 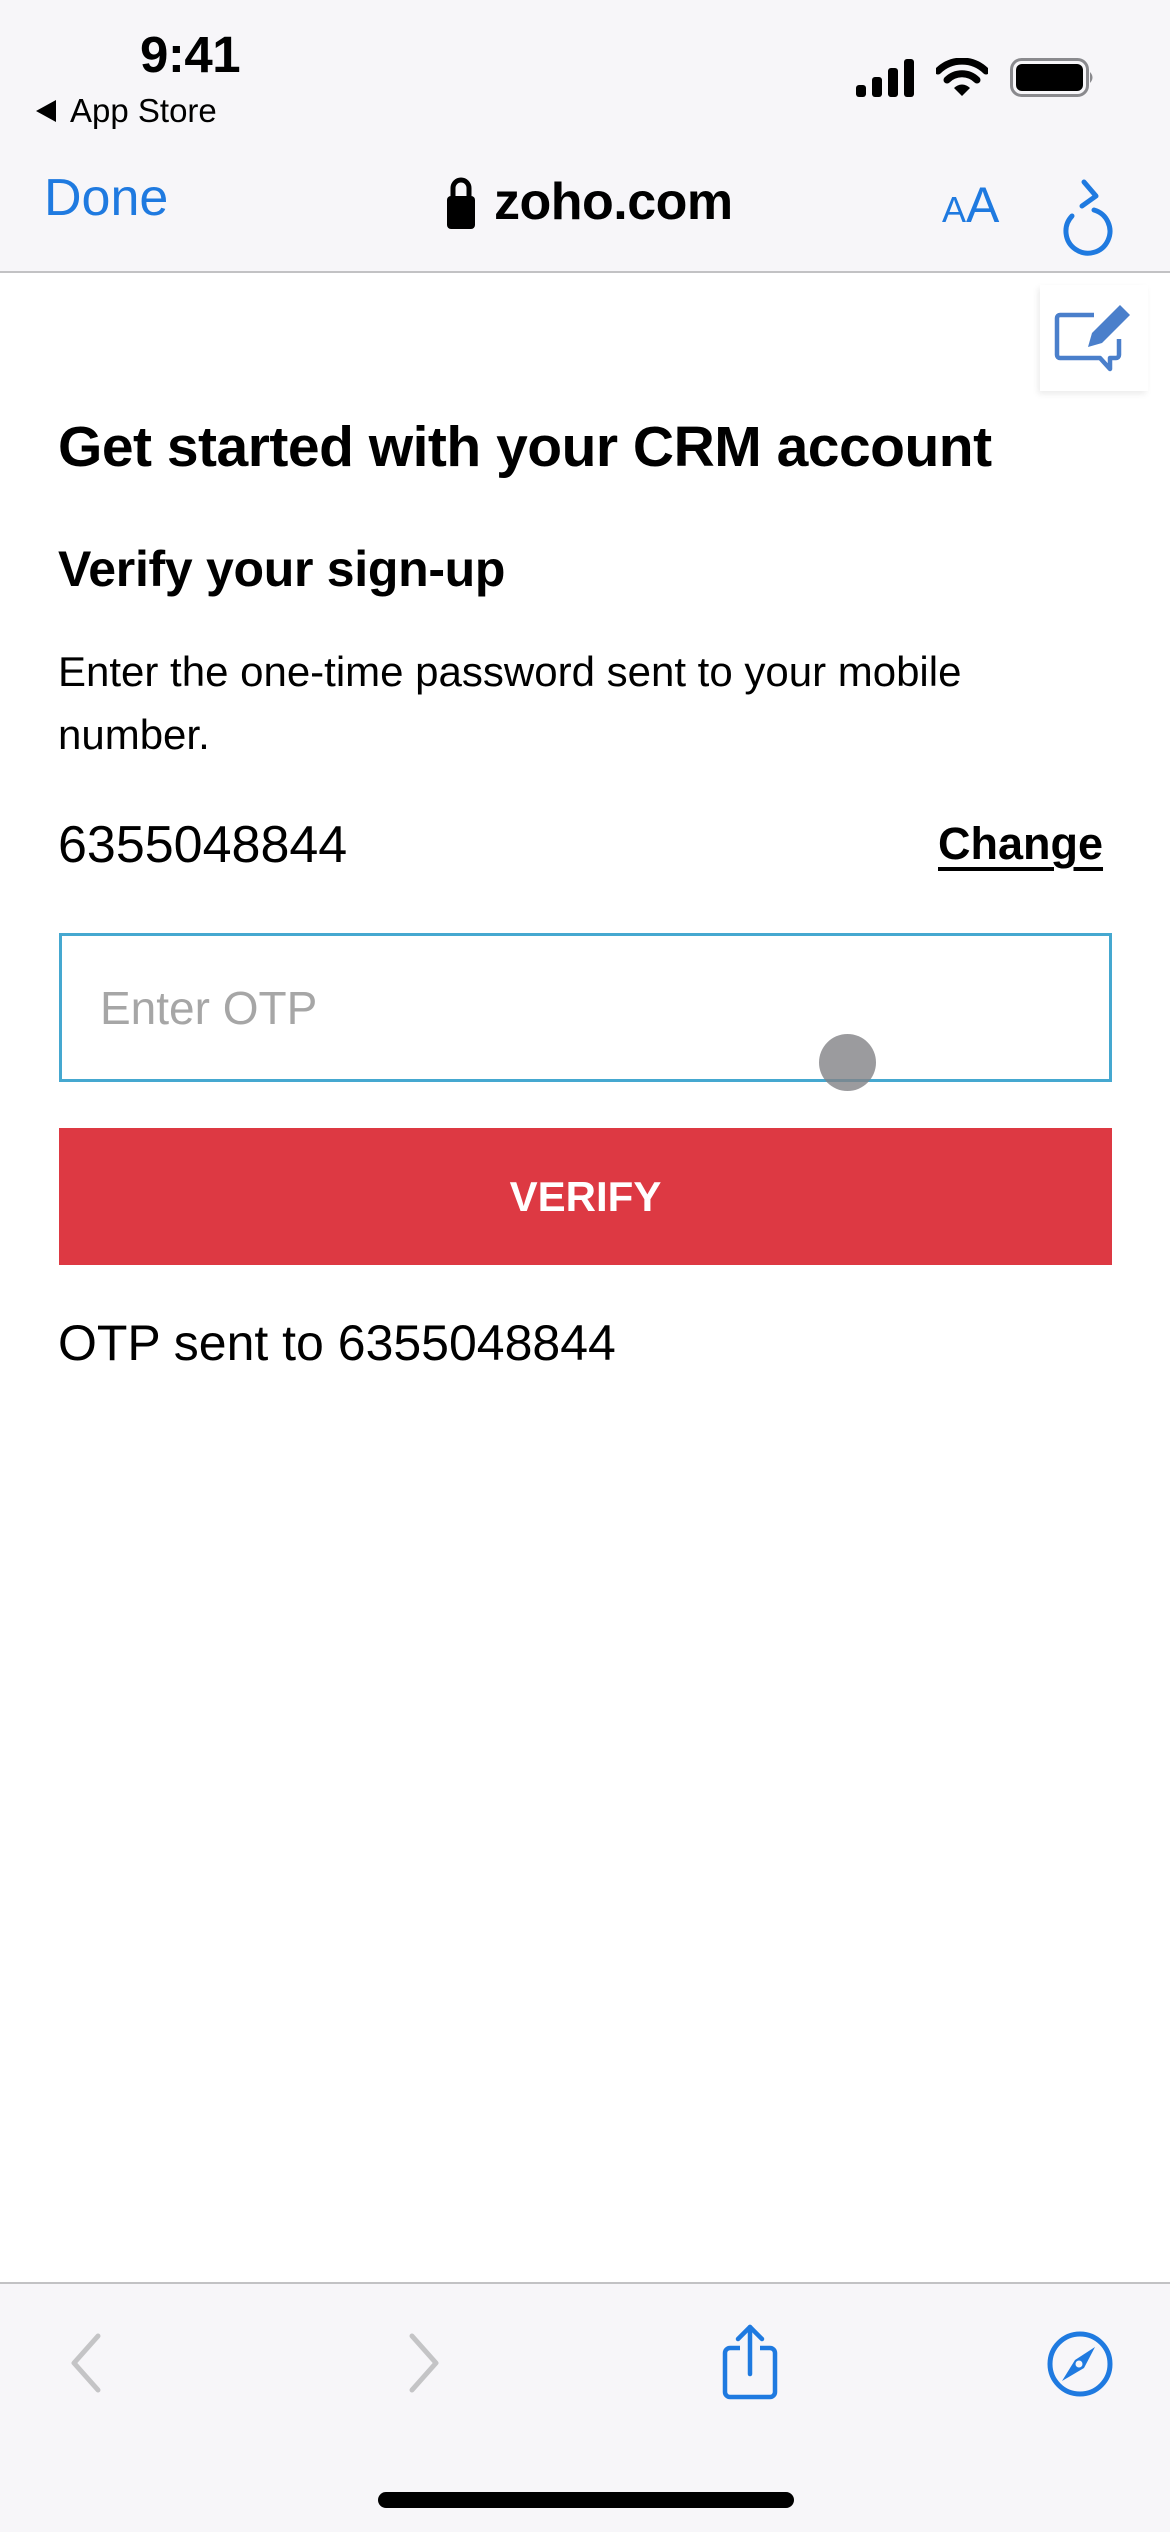 What do you see at coordinates (750, 2362) in the screenshot?
I see `share-icon` at bounding box center [750, 2362].